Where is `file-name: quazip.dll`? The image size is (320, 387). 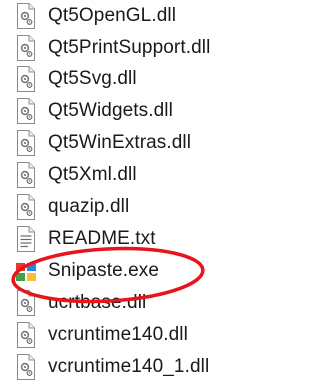 file-name: quazip.dll is located at coordinates (89, 206).